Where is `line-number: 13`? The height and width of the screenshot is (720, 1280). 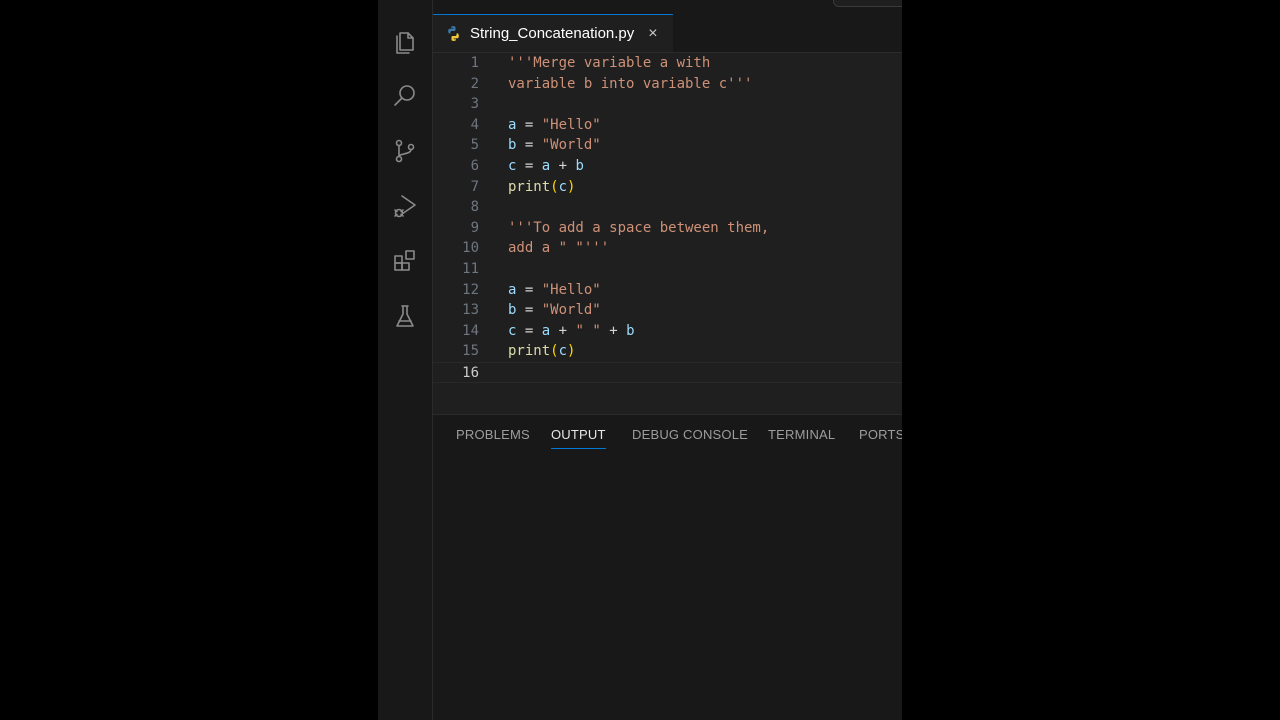
line-number: 13 is located at coordinates (470, 310).